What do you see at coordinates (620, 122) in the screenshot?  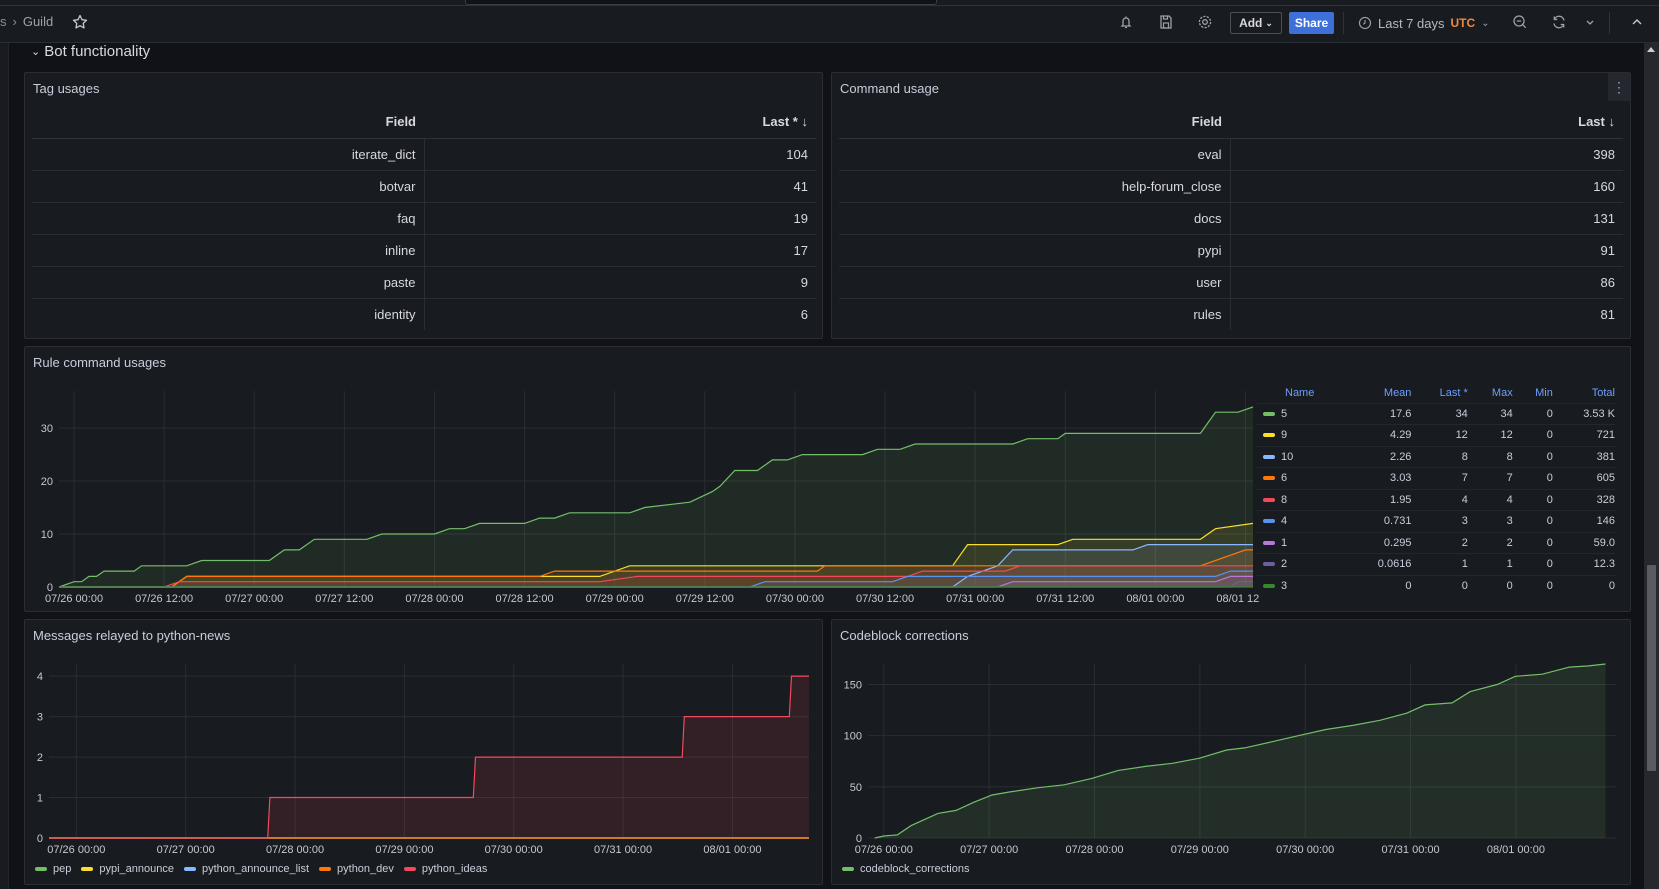 I see `column-header-last: Last * ↓` at bounding box center [620, 122].